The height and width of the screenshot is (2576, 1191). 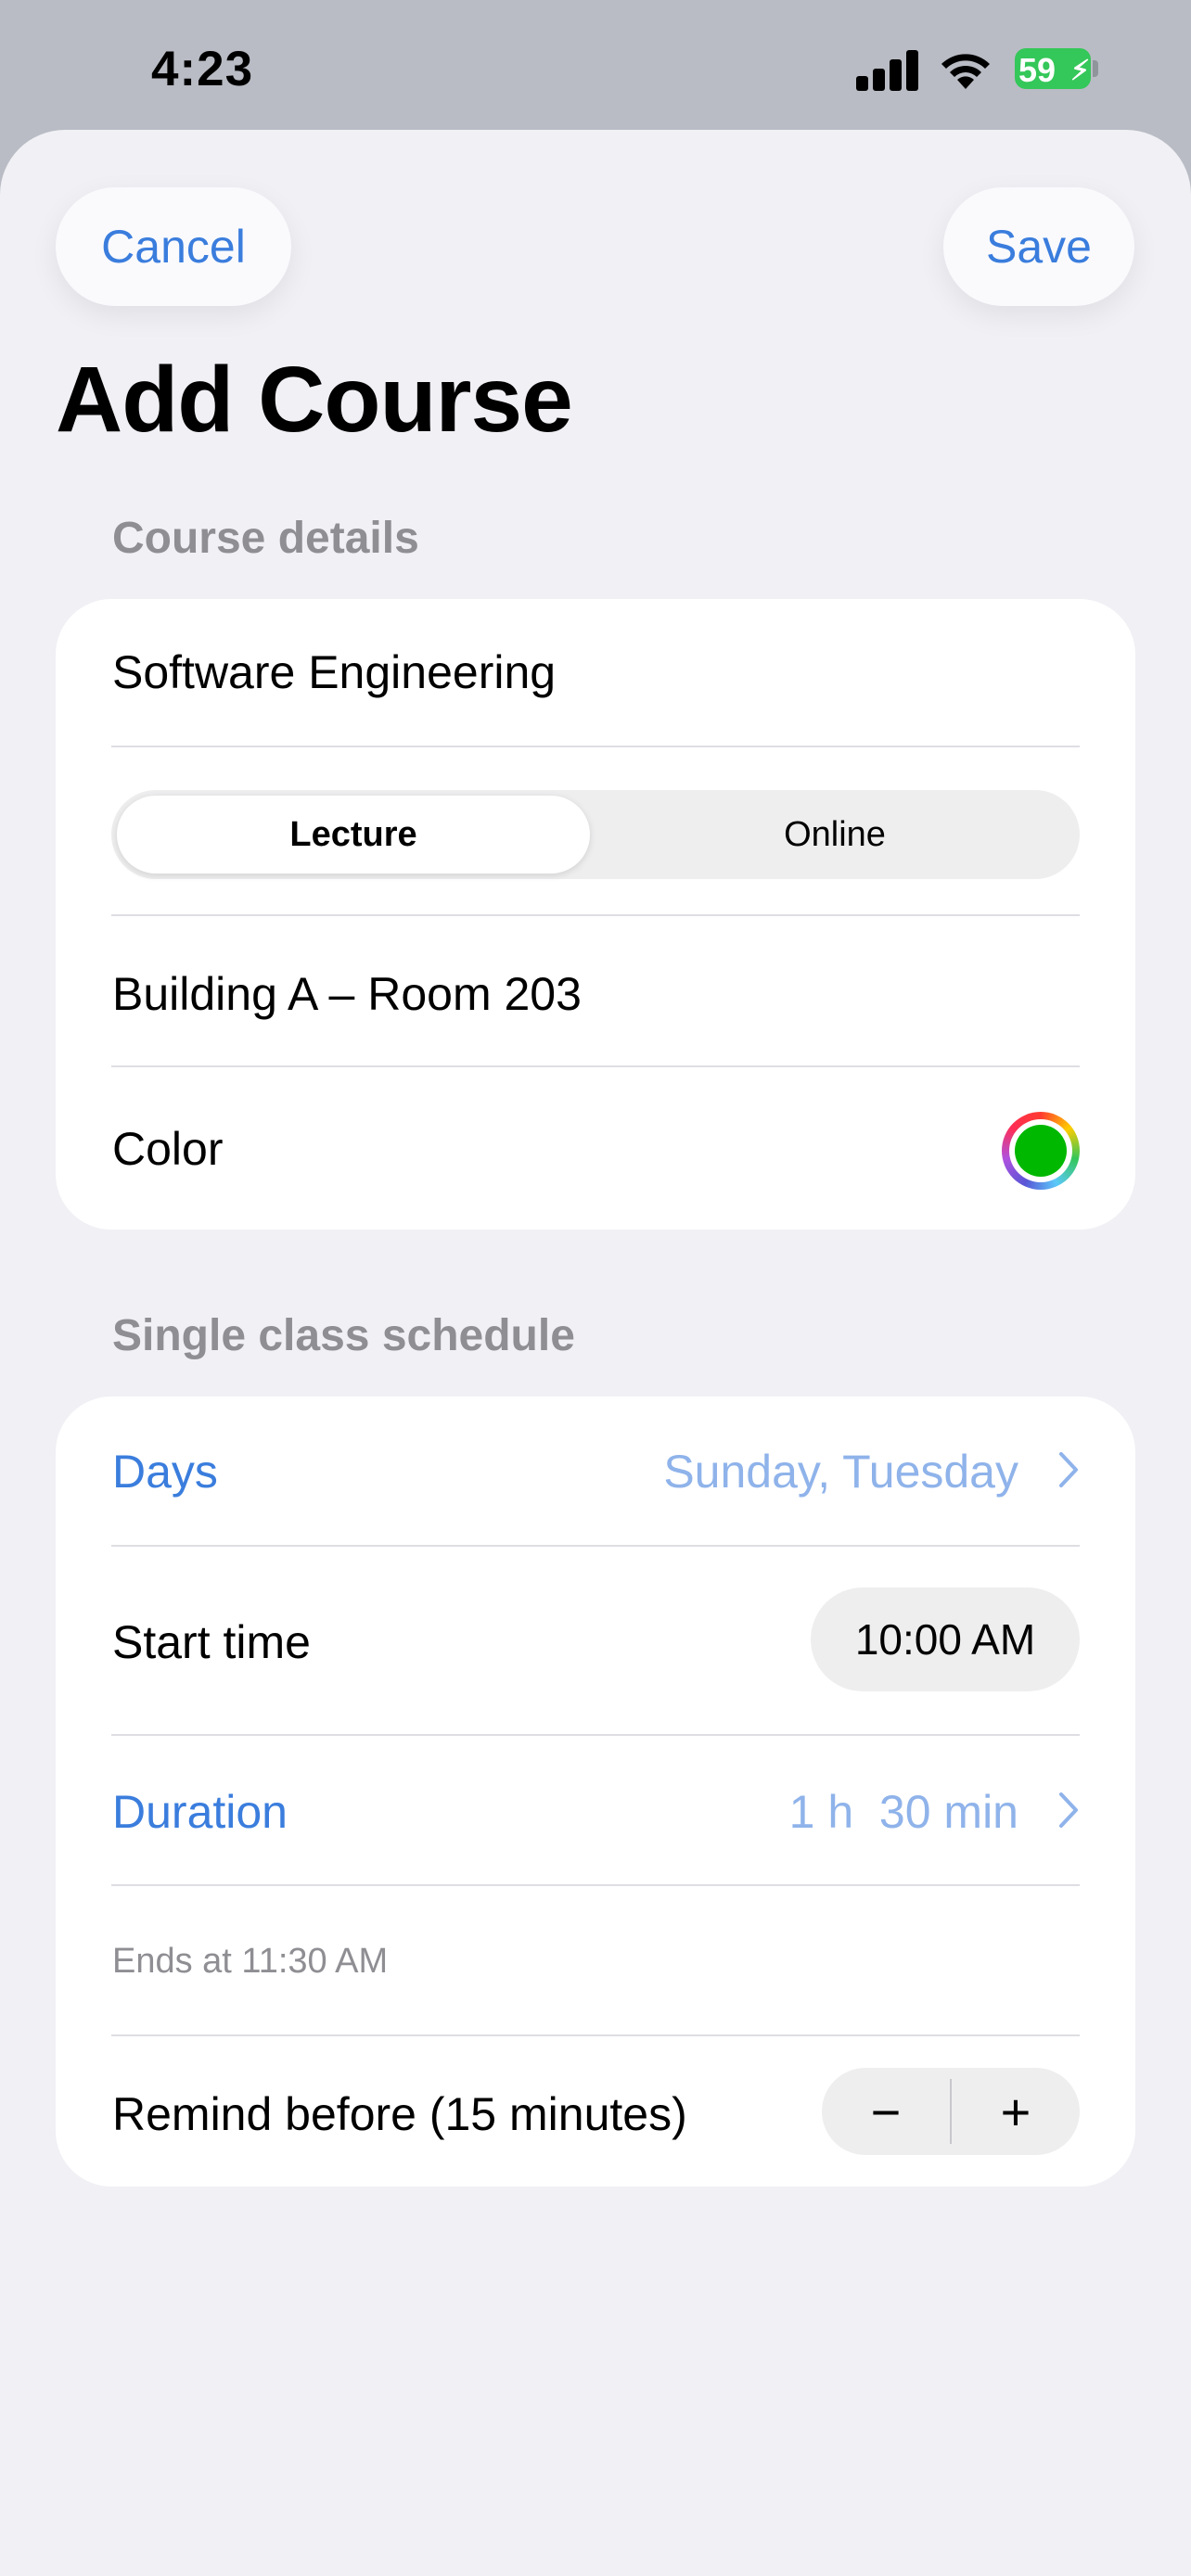 I want to click on remind-stepper: − +, so click(x=951, y=2111).